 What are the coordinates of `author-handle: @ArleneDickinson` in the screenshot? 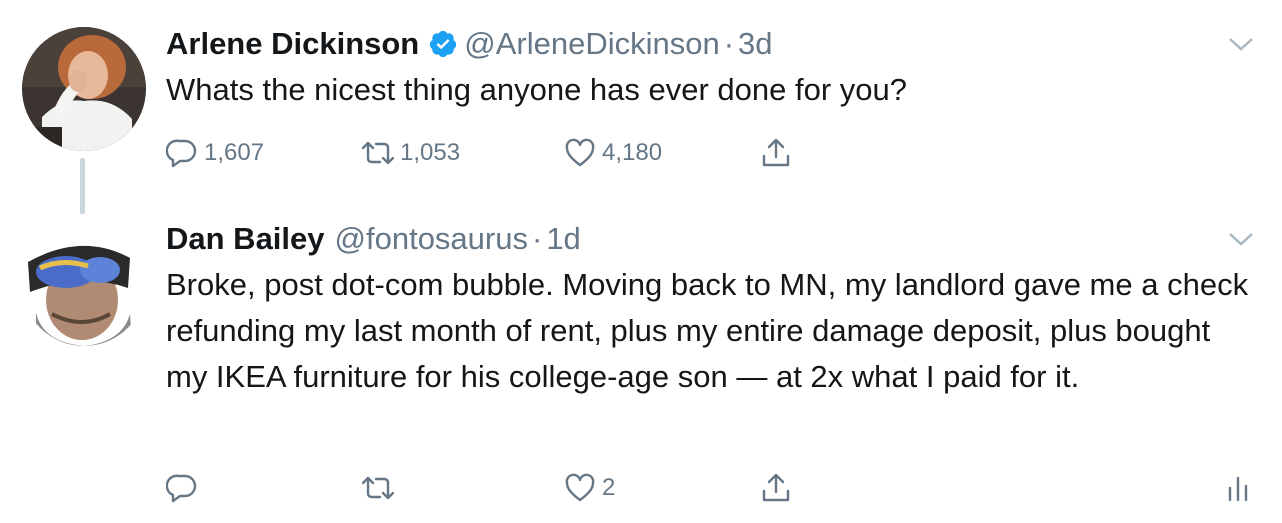 It's located at (591, 44).